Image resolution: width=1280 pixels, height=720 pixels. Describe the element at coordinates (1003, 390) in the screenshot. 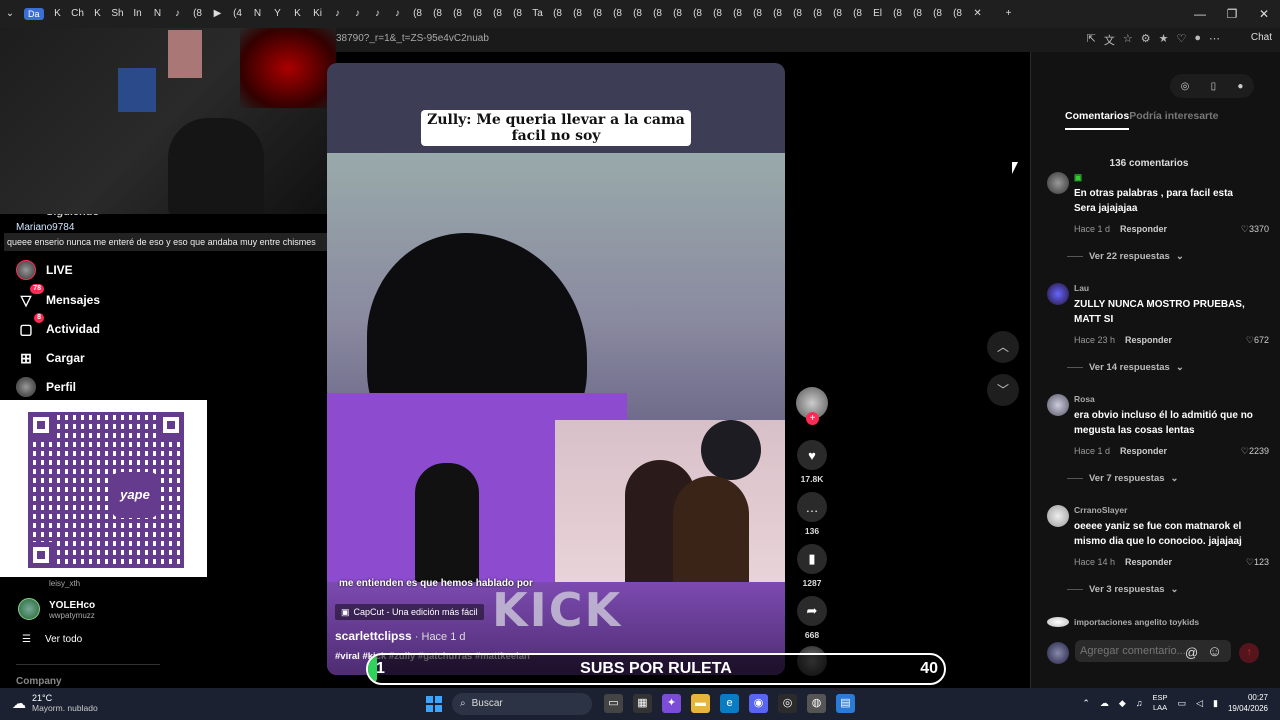

I see `next-video-button: ﹀` at that location.